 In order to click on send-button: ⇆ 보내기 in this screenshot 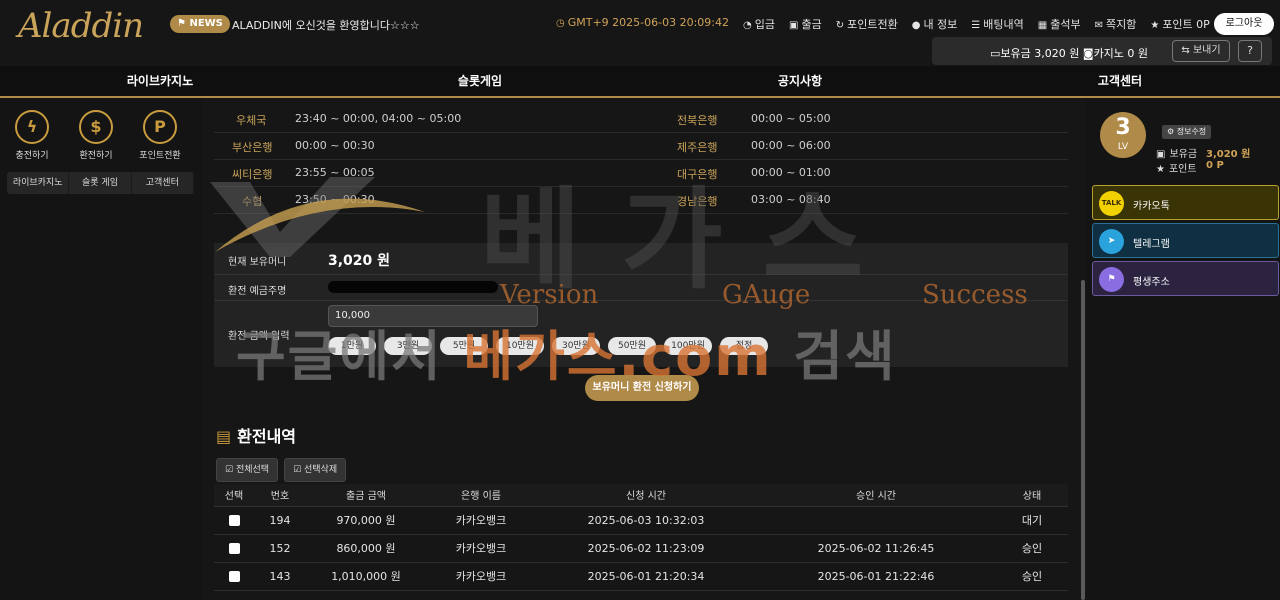, I will do `click(1201, 51)`.